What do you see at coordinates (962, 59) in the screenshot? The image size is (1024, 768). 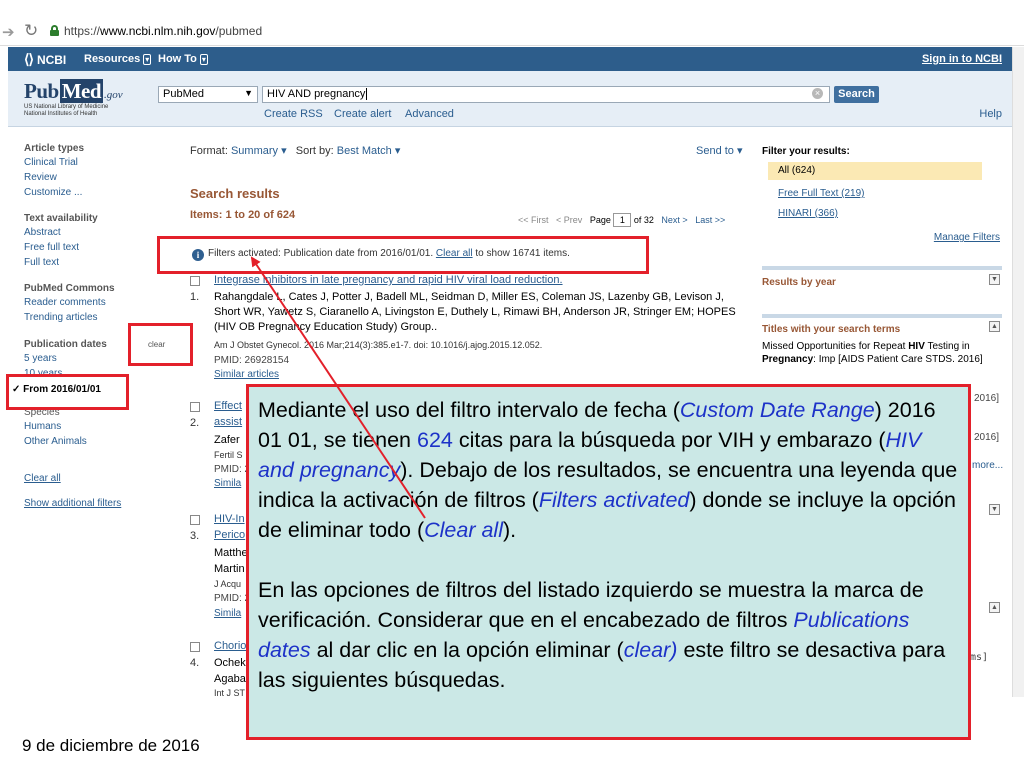 I see `sign-in-link: Sign in to NCBI` at bounding box center [962, 59].